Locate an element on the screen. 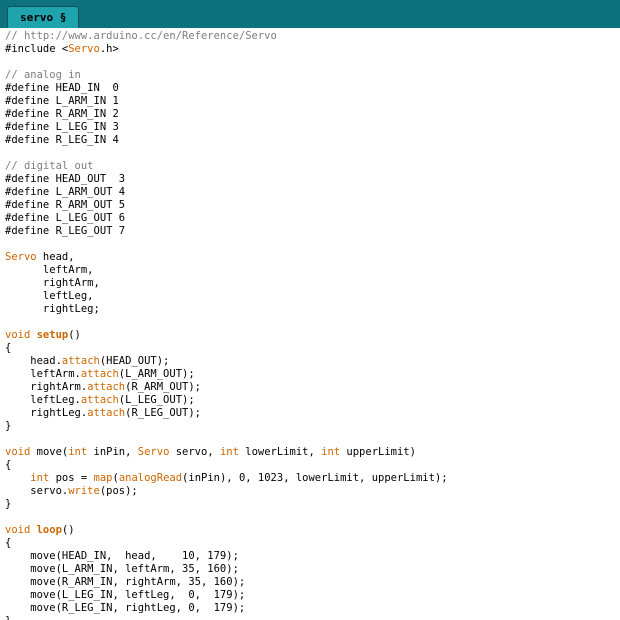  code-token-plain: rightLeg. is located at coordinates (46, 413).